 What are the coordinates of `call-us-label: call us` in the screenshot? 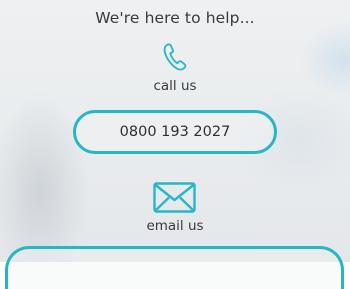 It's located at (175, 86).